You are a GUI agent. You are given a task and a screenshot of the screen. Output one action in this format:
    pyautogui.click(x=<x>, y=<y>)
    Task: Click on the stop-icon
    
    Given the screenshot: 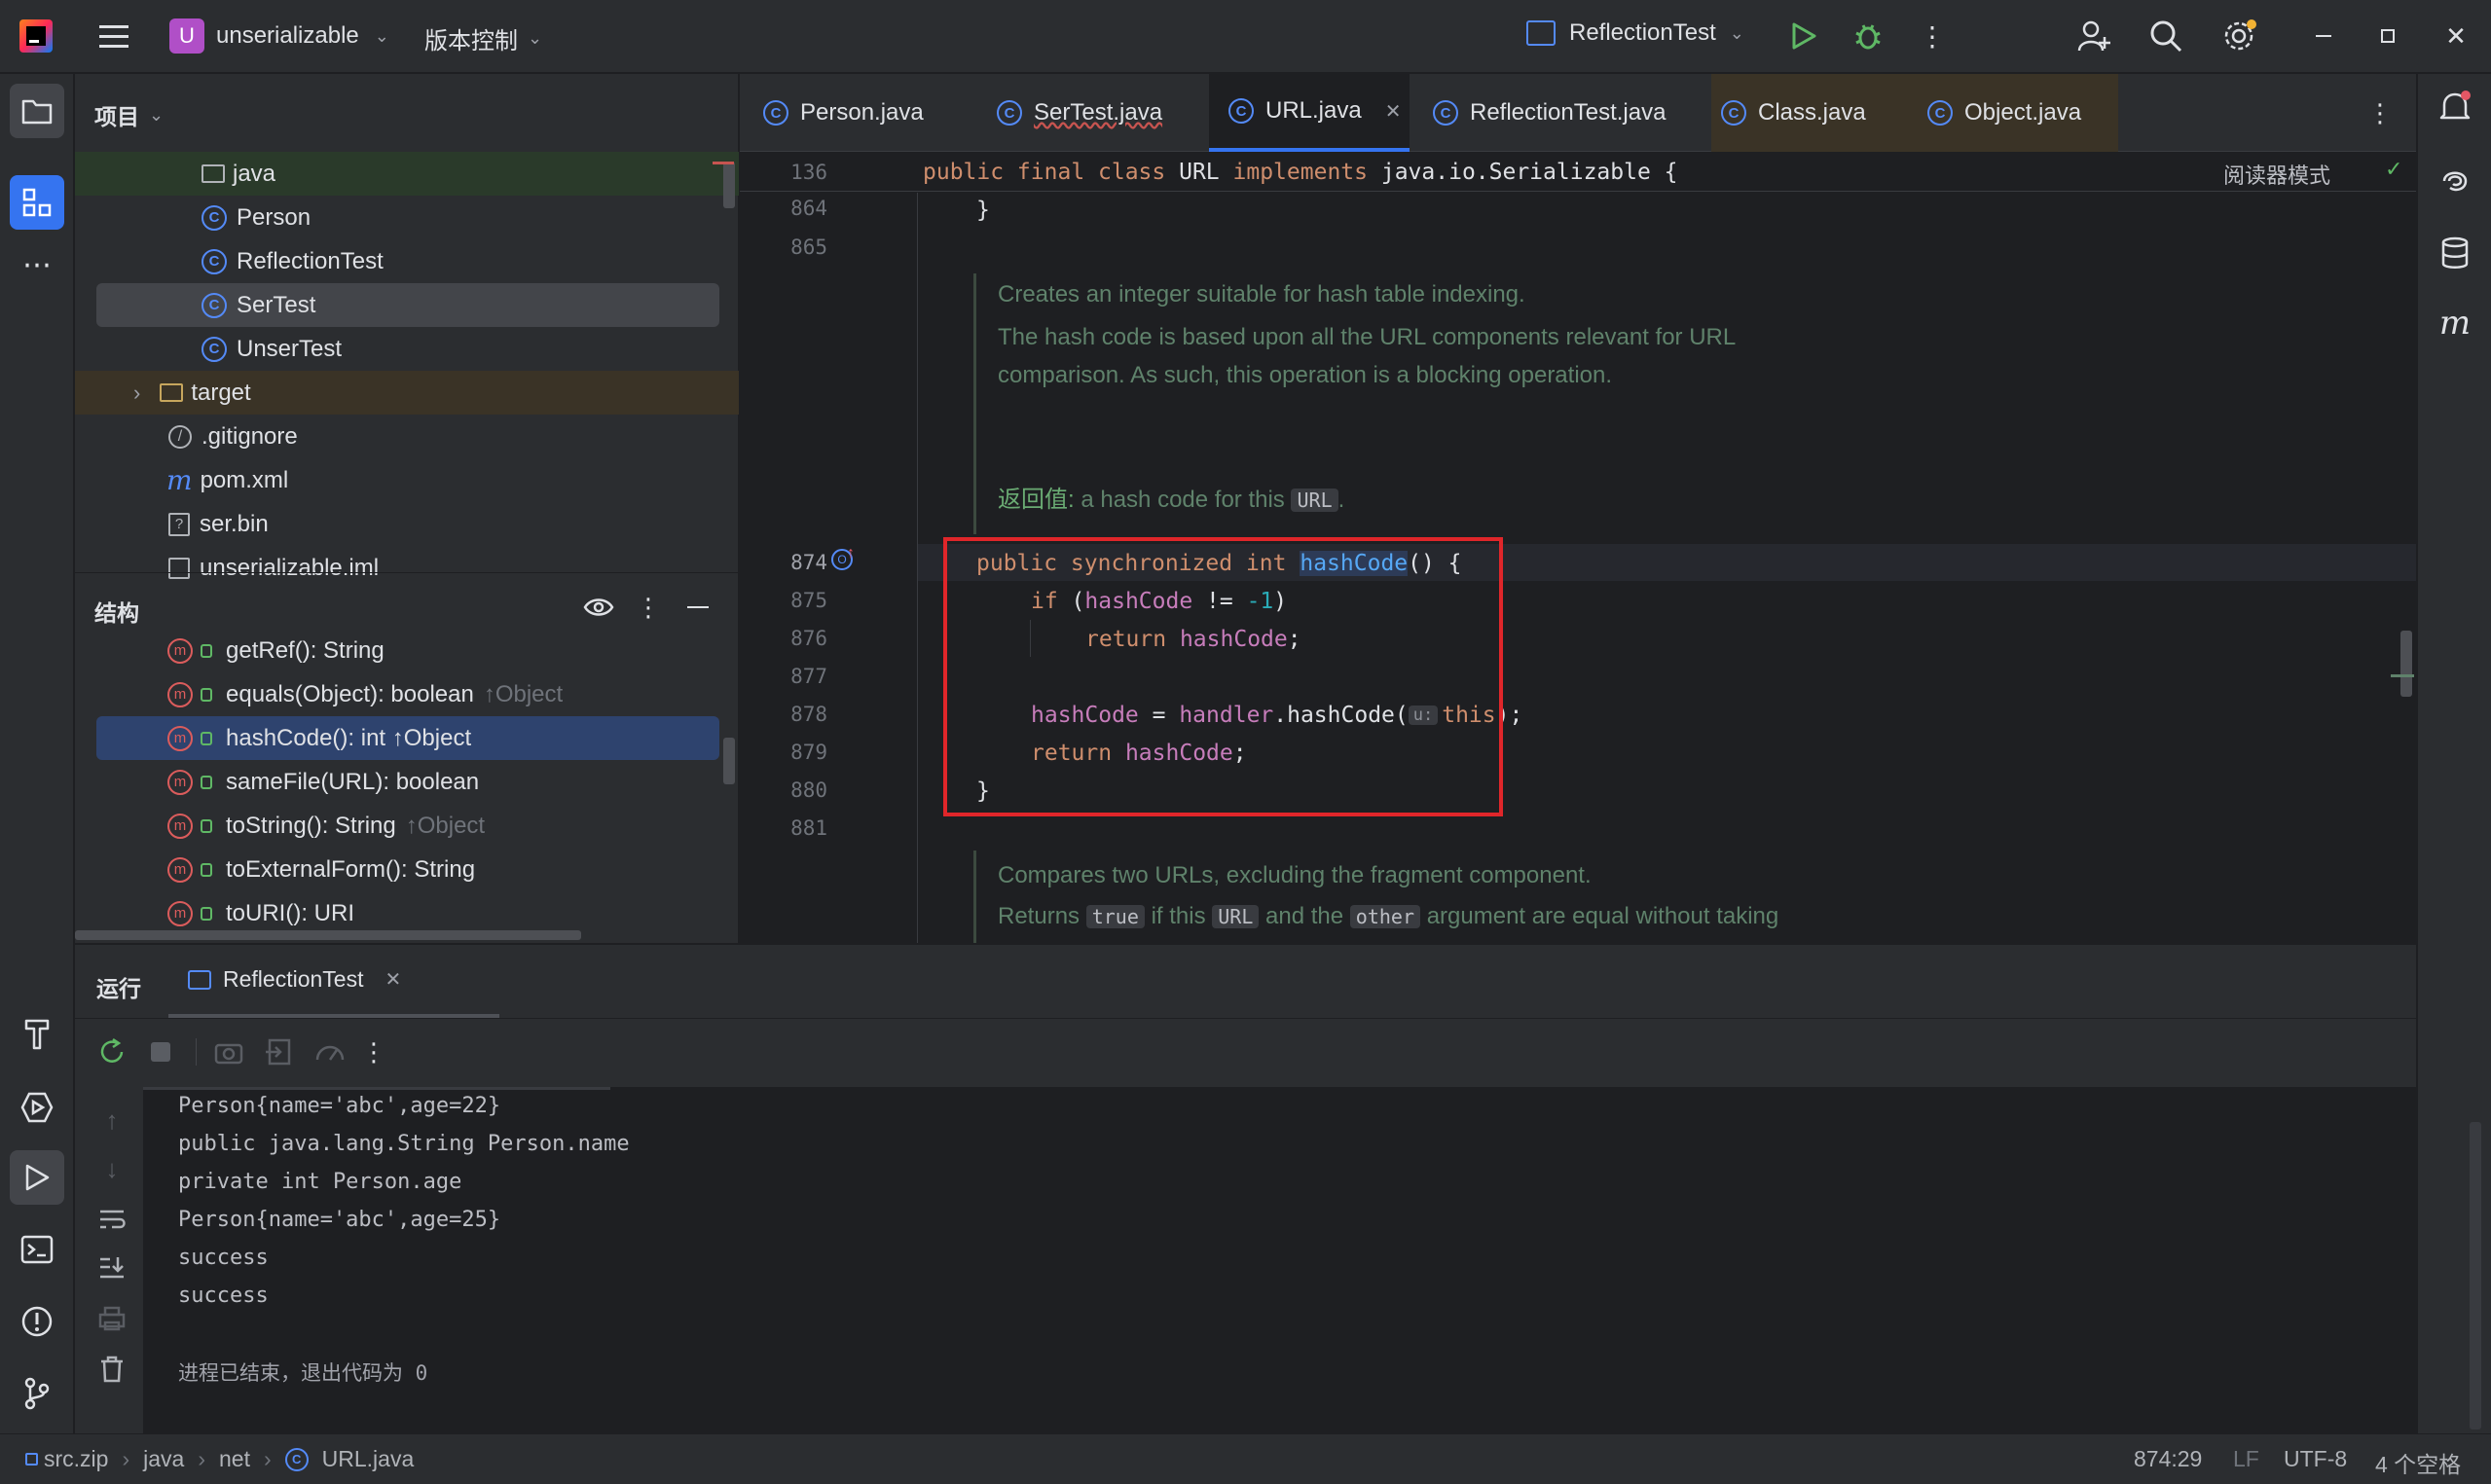 What is the action you would take?
    pyautogui.click(x=160, y=1052)
    